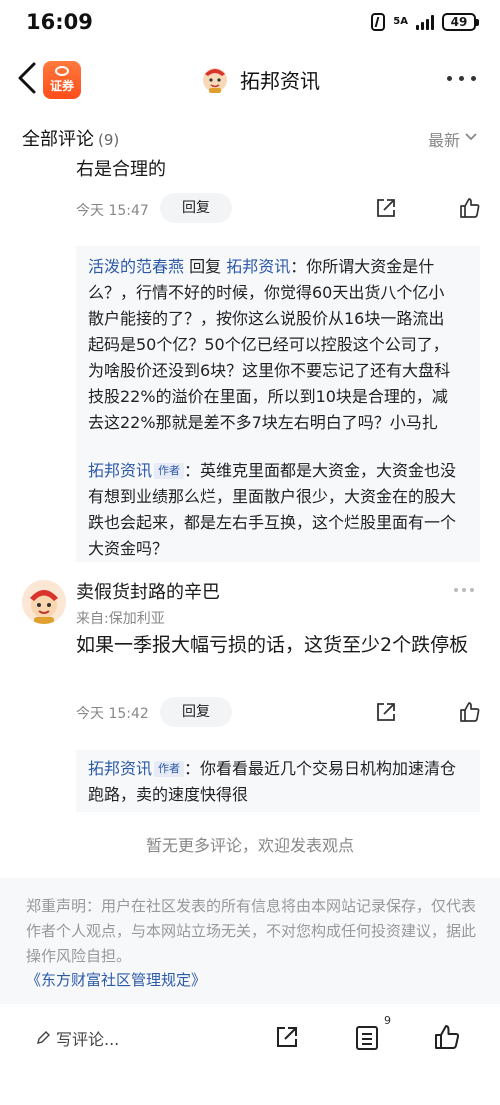 This screenshot has height=1105, width=500. I want to click on app-logo-text: 证券, so click(61, 86).